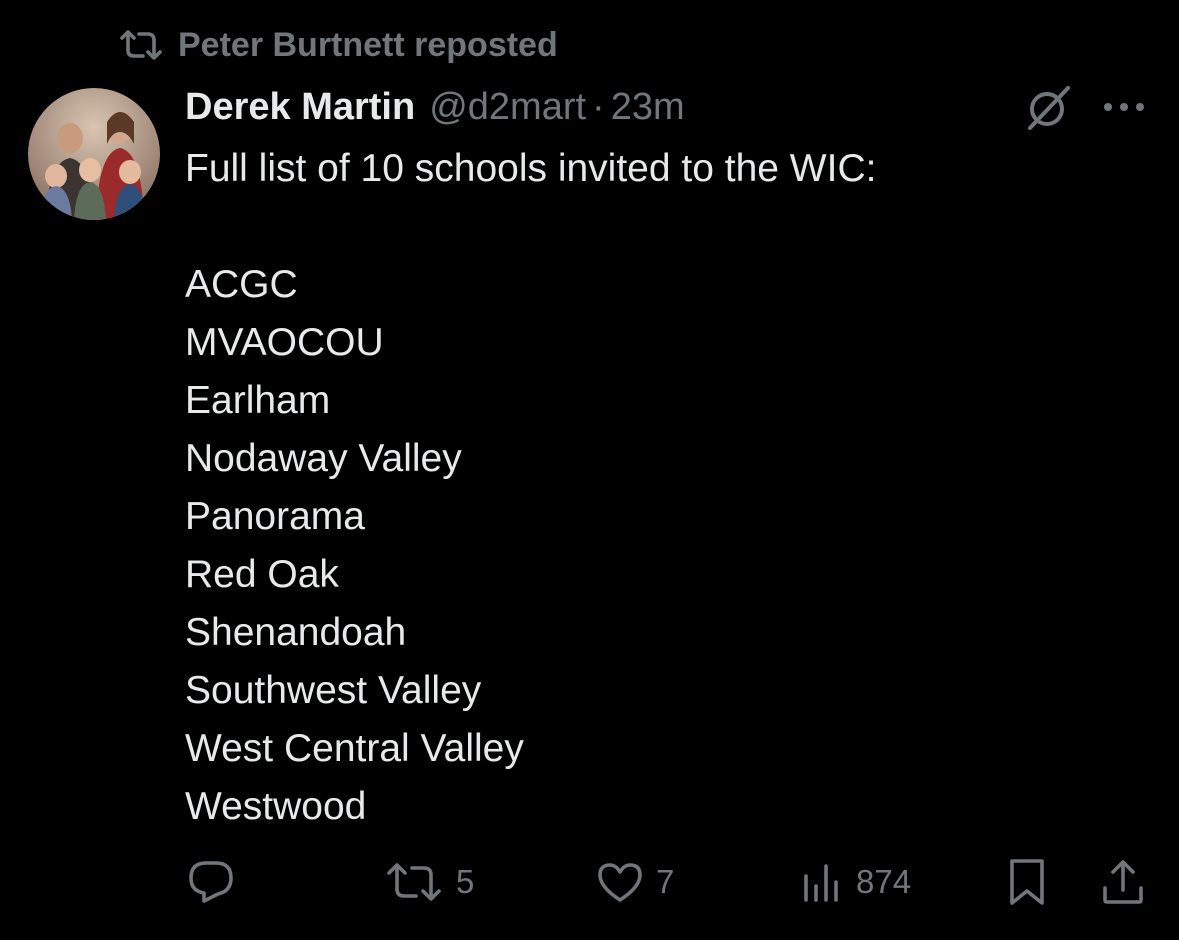  Describe the element at coordinates (465, 881) in the screenshot. I see `repost-count: 5` at that location.